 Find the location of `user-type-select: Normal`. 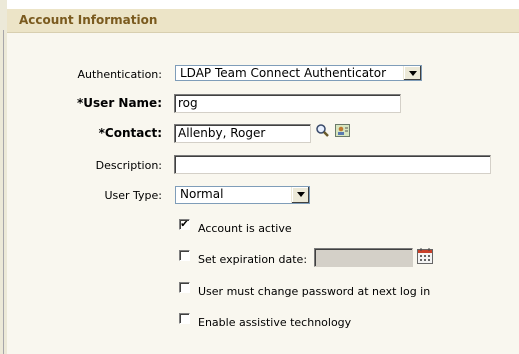

user-type-select: Normal is located at coordinates (242, 195).